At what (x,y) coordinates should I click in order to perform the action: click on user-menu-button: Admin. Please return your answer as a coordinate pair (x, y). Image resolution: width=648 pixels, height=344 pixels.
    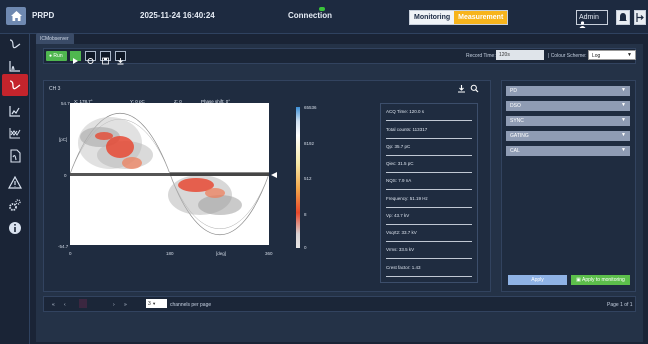
    Looking at the image, I should click on (592, 19).